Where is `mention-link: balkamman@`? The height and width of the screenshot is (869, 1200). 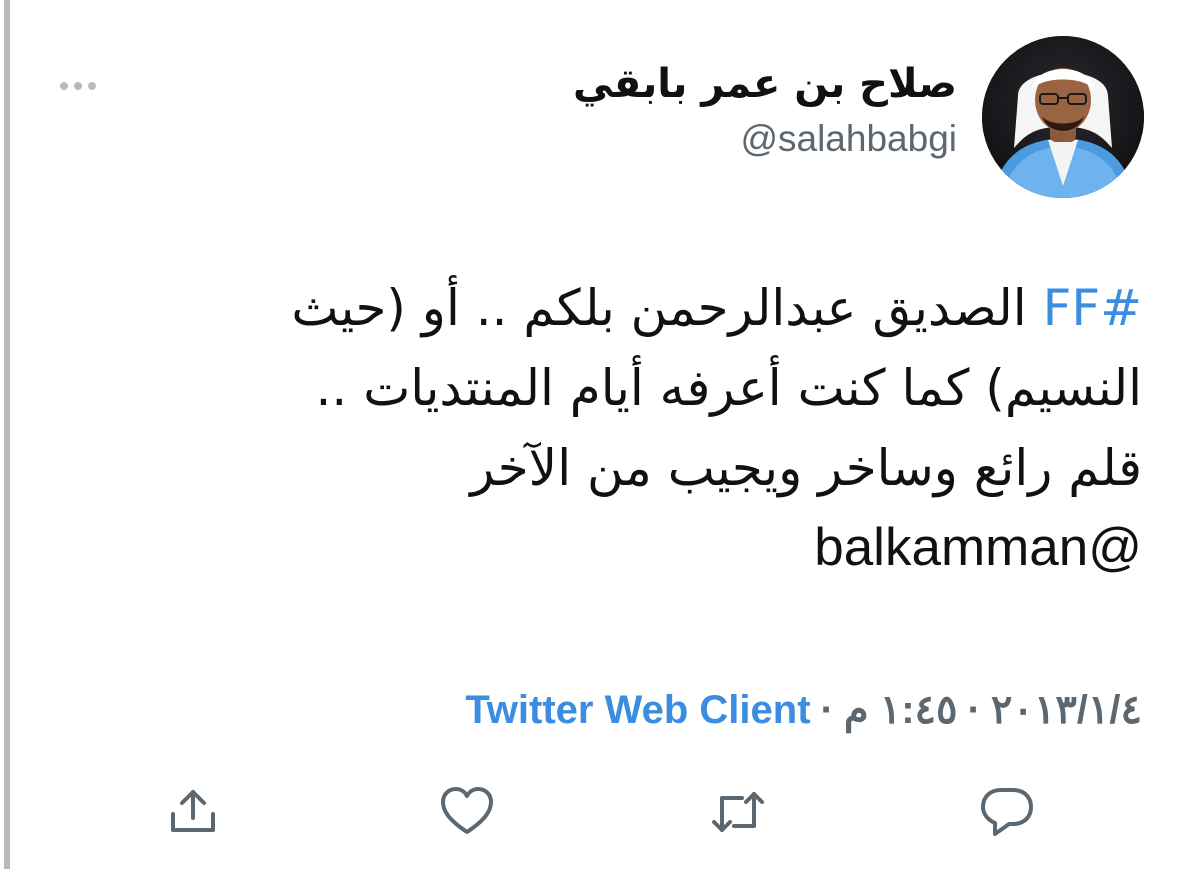
mention-link: balkamman@ is located at coordinates (602, 548).